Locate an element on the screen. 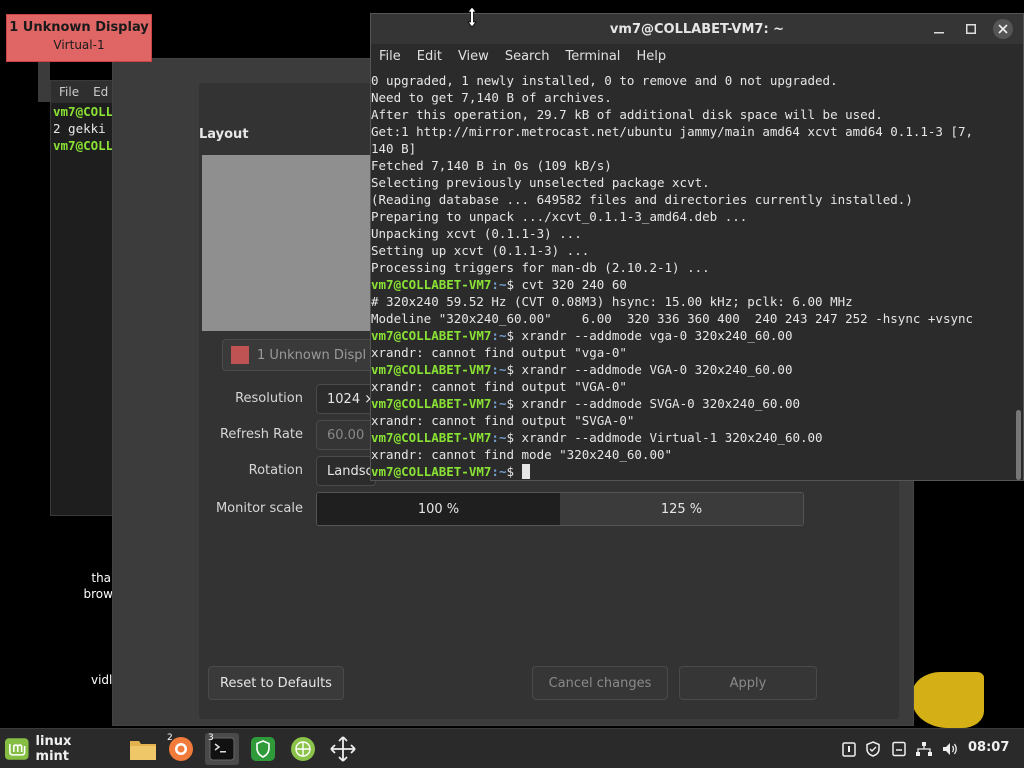 The image size is (1024, 768). maximize-icon is located at coordinates (971, 29).